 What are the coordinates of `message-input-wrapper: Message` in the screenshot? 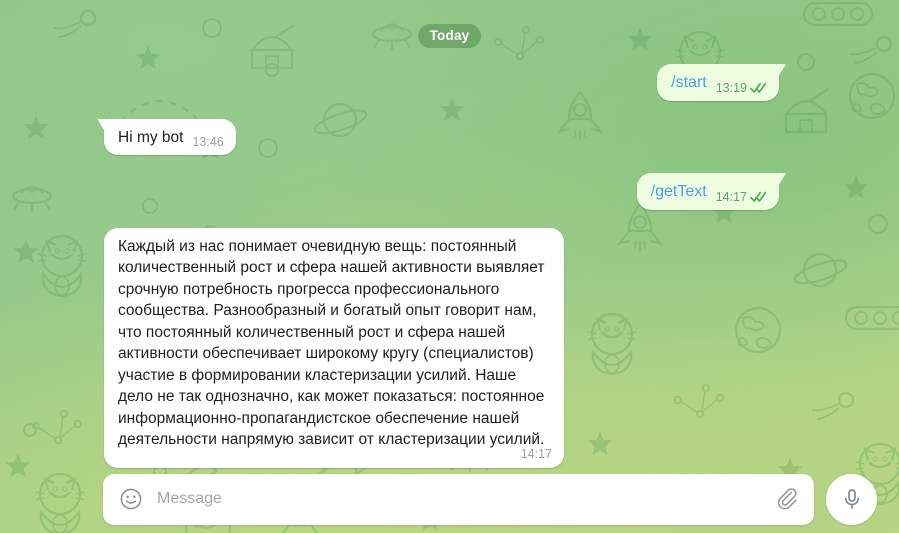 It's located at (458, 499).